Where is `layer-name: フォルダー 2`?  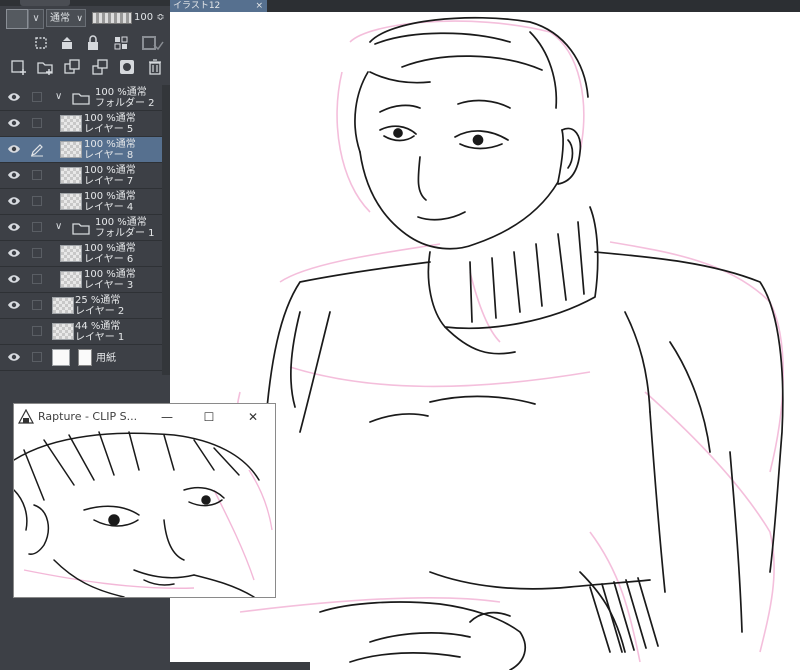
layer-name: フォルダー 2 is located at coordinates (125, 103).